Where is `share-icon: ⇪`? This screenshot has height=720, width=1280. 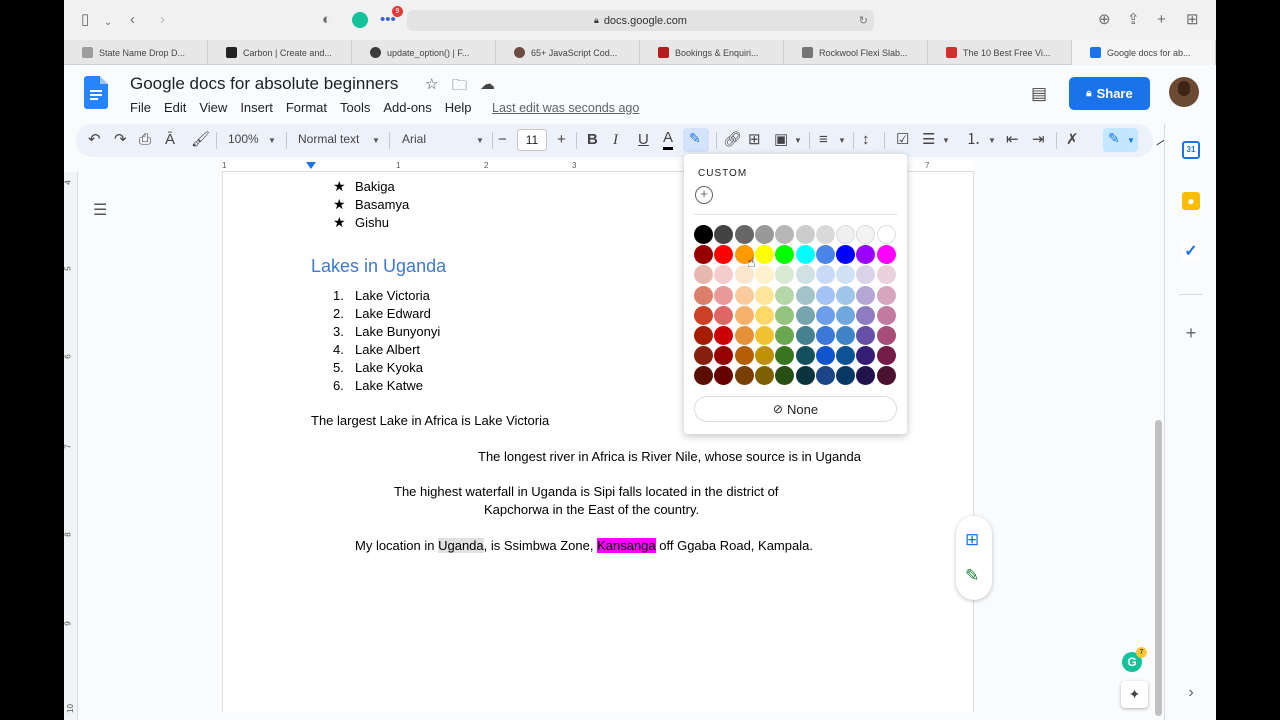 share-icon: ⇪ is located at coordinates (1133, 20).